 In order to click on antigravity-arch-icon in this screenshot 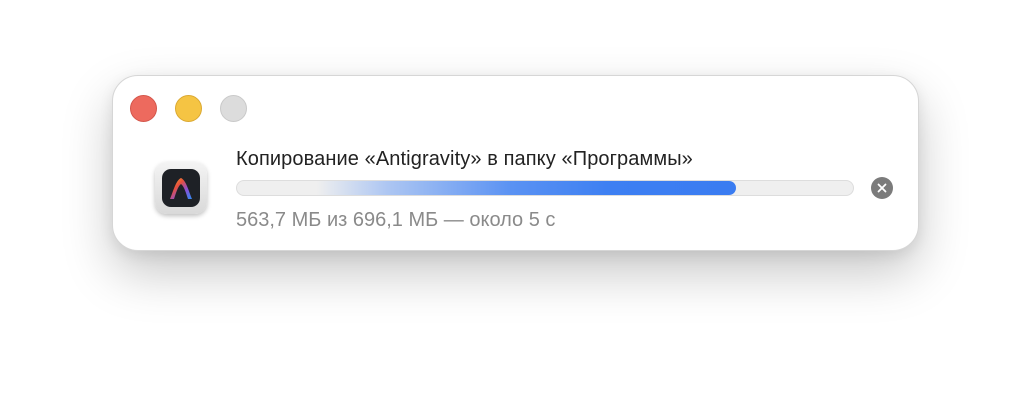, I will do `click(181, 188)`.